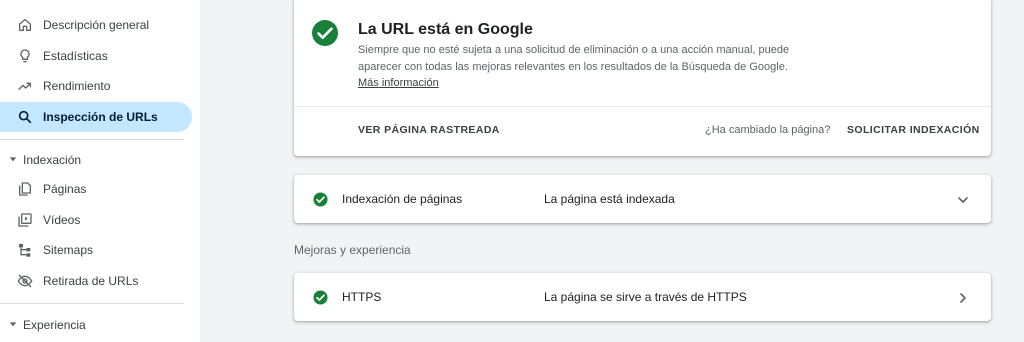 The image size is (1024, 342). I want to click on sidebar-item-label: Retirada de URLs, so click(91, 281).